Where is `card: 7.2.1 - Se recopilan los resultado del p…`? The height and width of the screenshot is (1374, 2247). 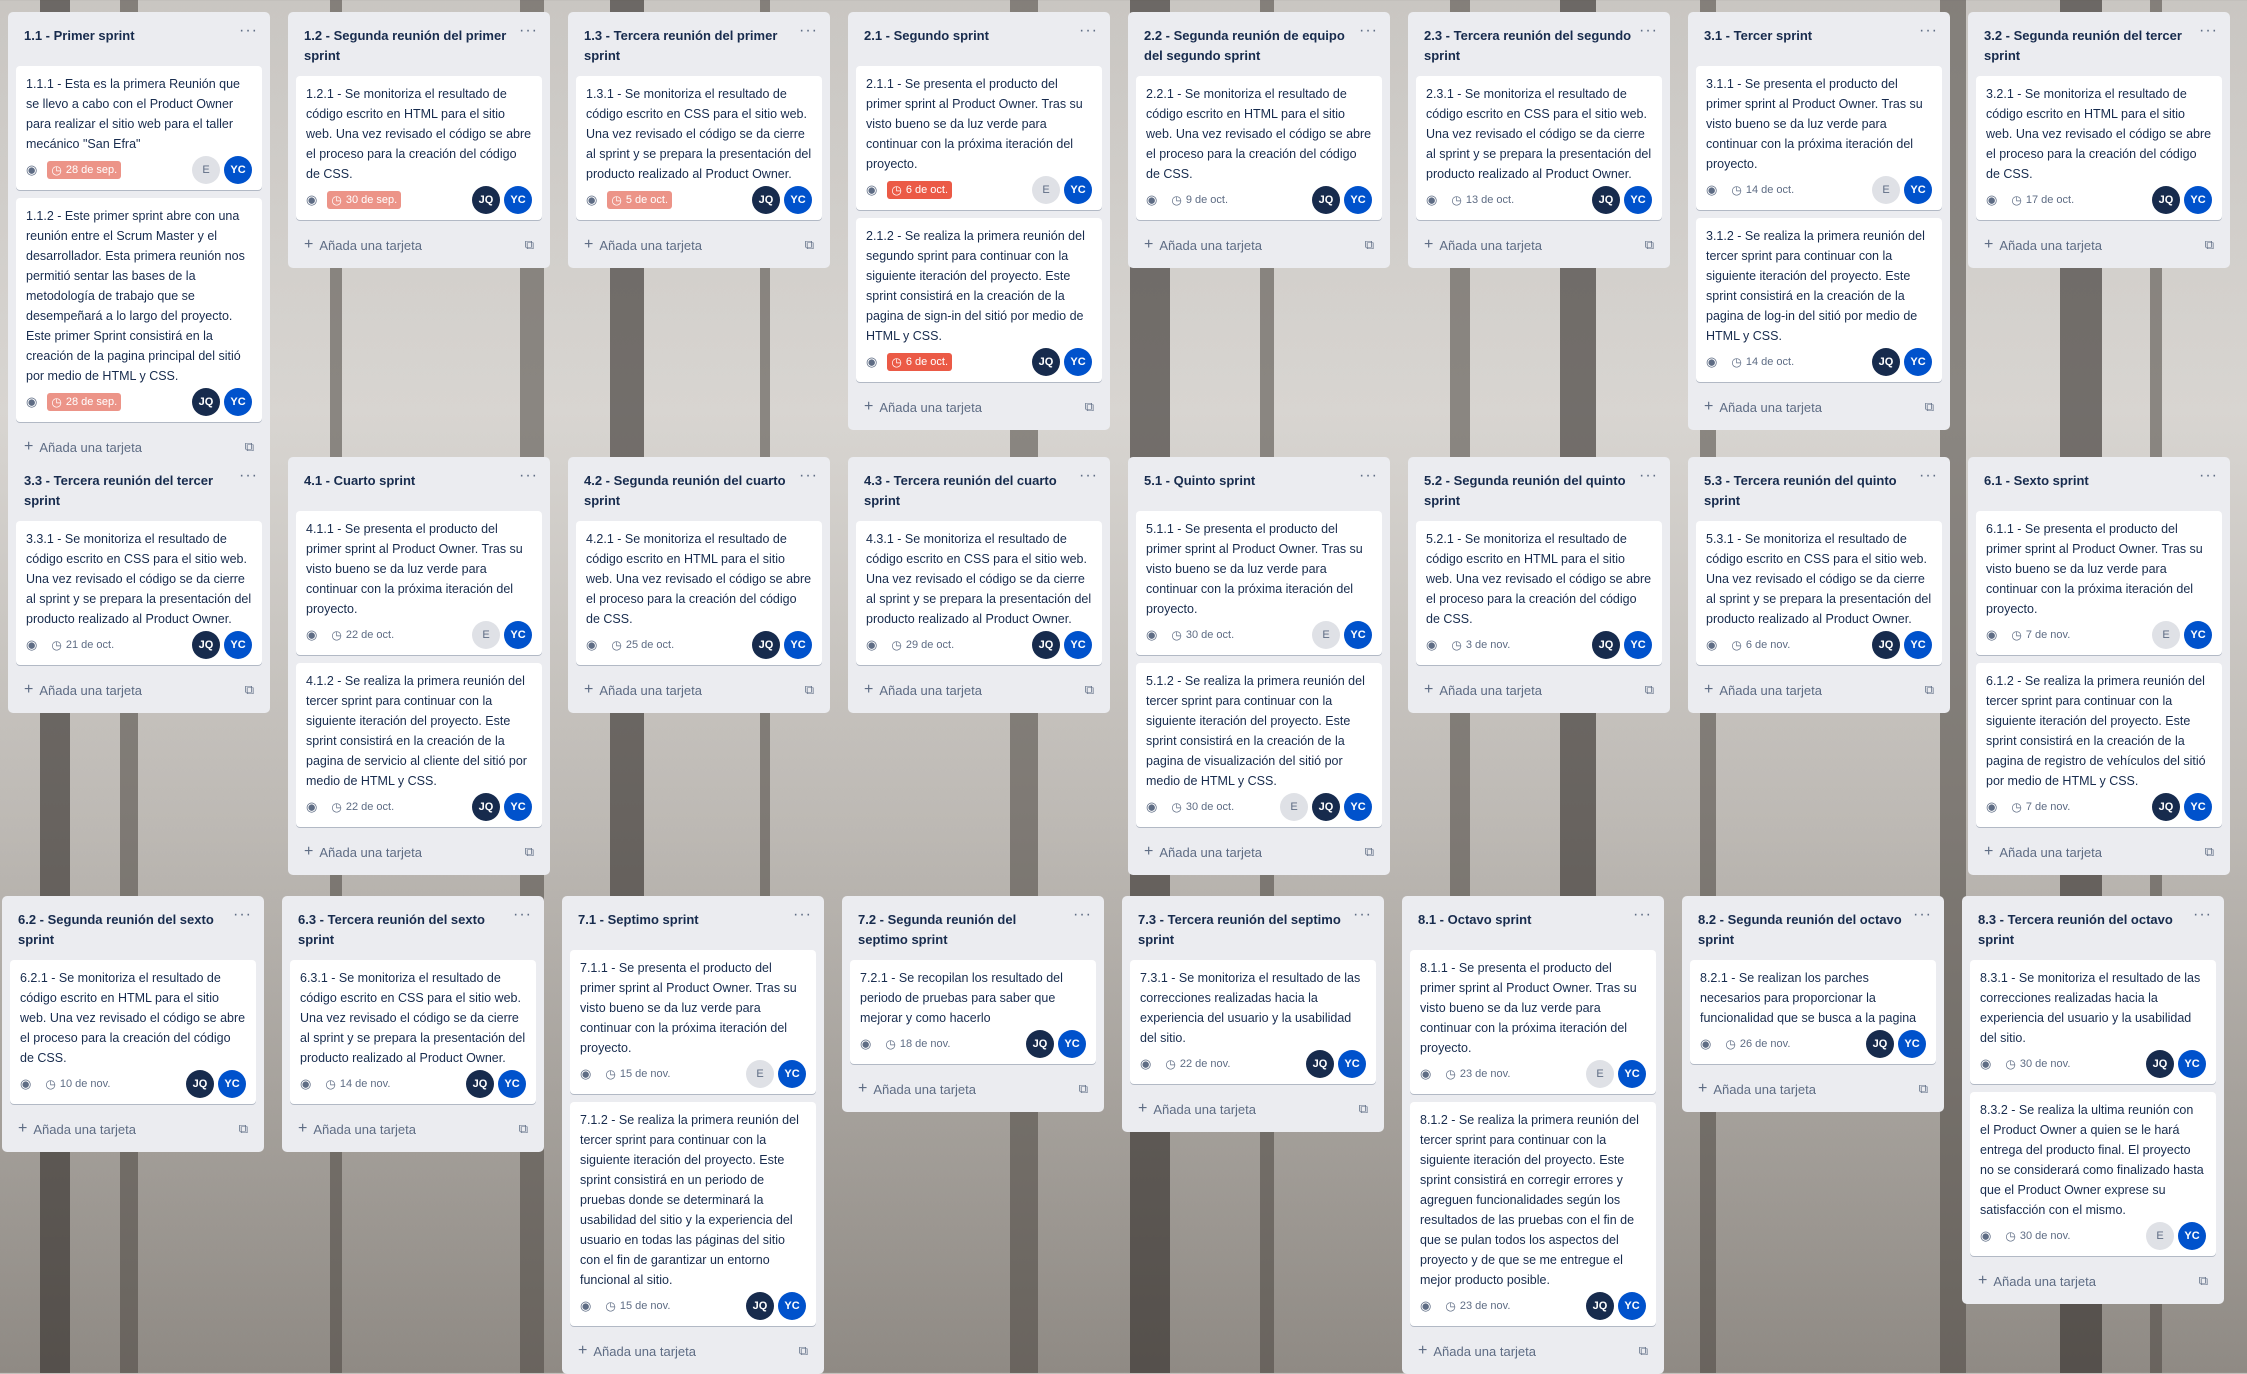 card: 7.2.1 - Se recopilan los resultado del p… is located at coordinates (973, 1012).